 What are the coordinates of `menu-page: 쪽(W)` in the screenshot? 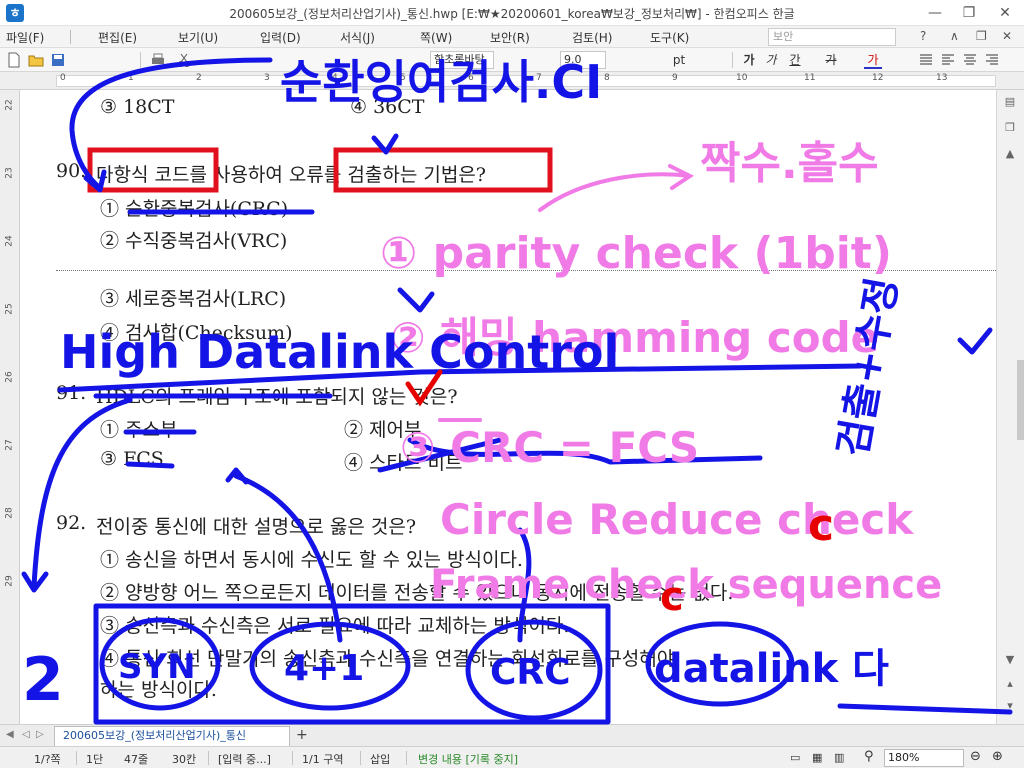 It's located at (436, 37).